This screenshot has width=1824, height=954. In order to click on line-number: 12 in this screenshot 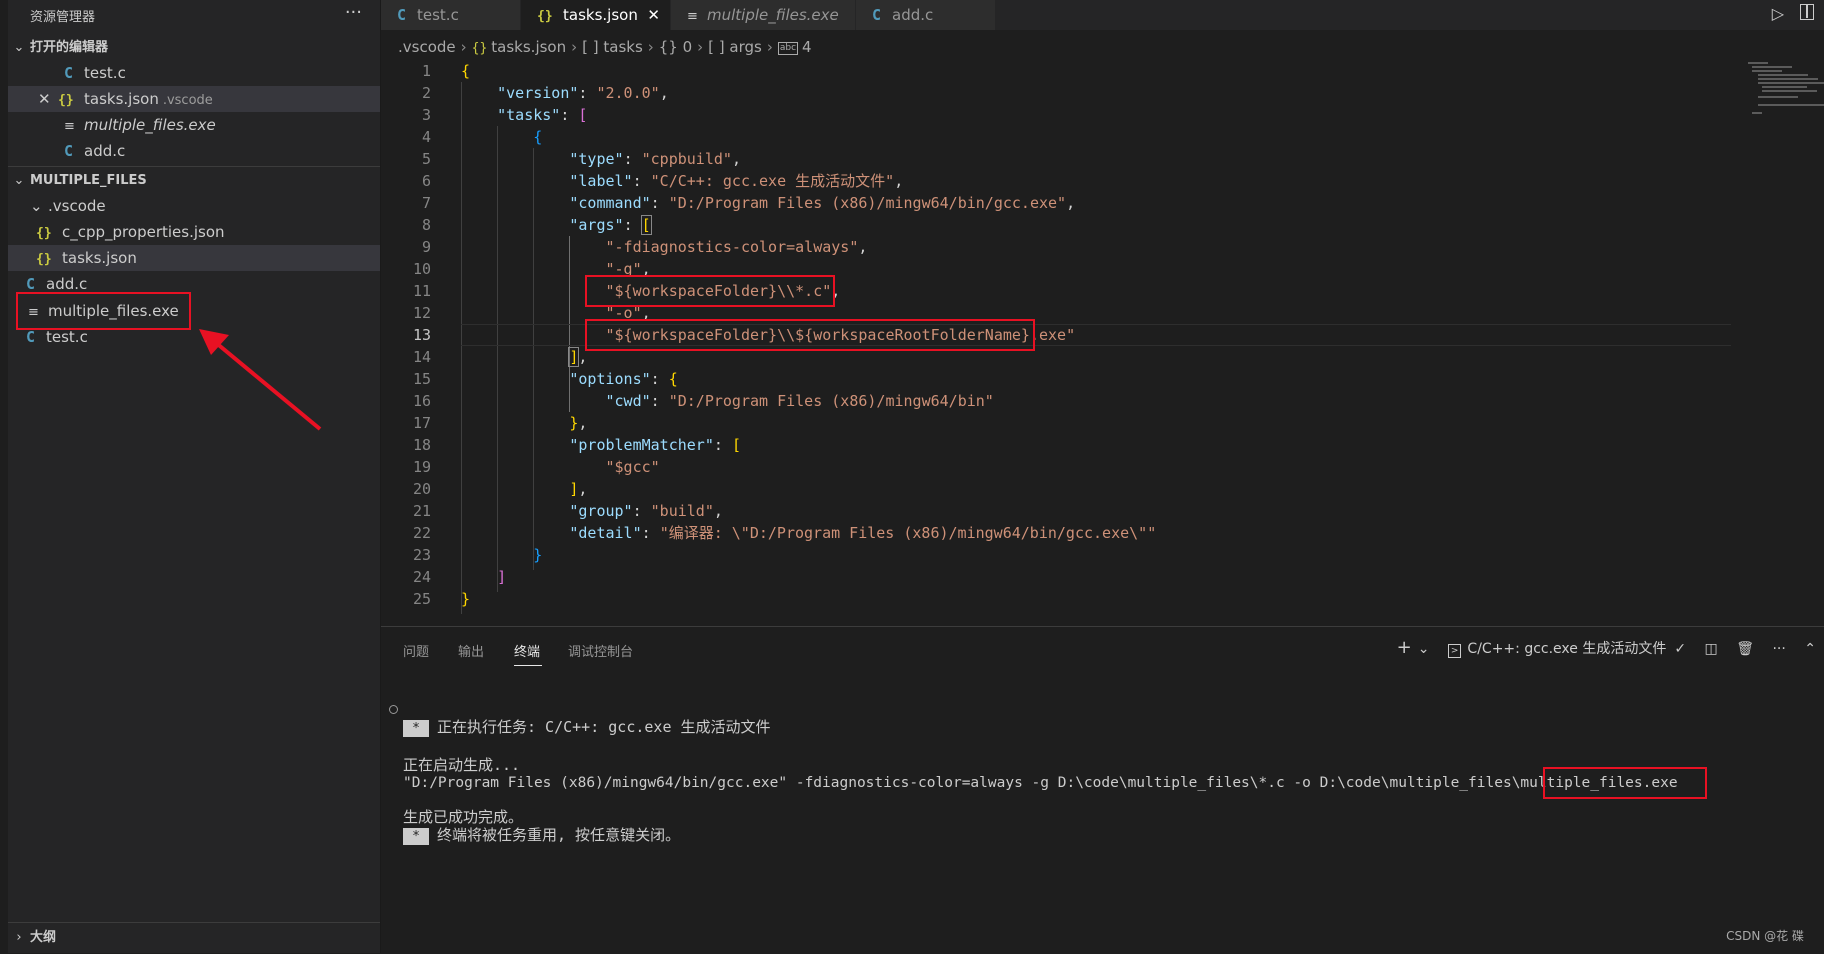, I will do `click(421, 313)`.